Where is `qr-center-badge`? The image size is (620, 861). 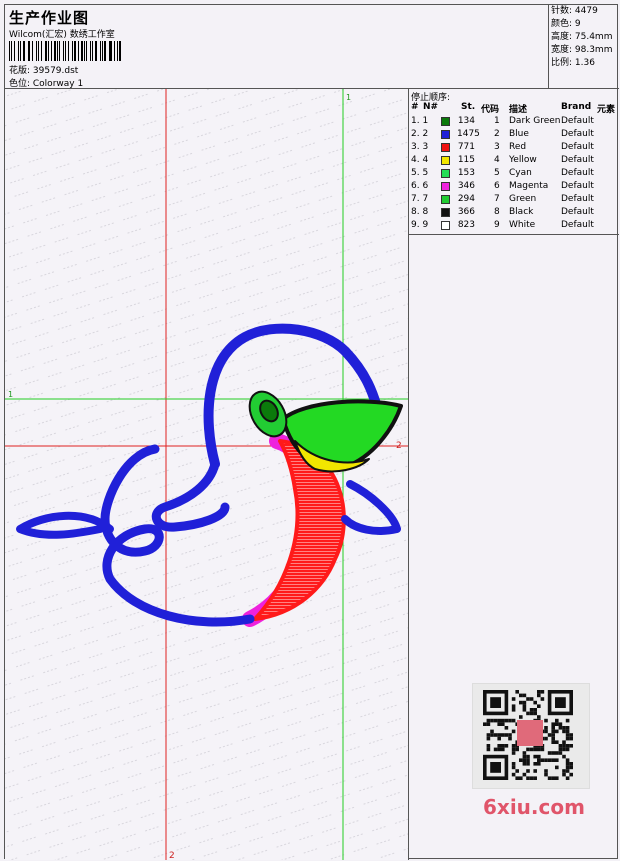 qr-center-badge is located at coordinates (530, 733).